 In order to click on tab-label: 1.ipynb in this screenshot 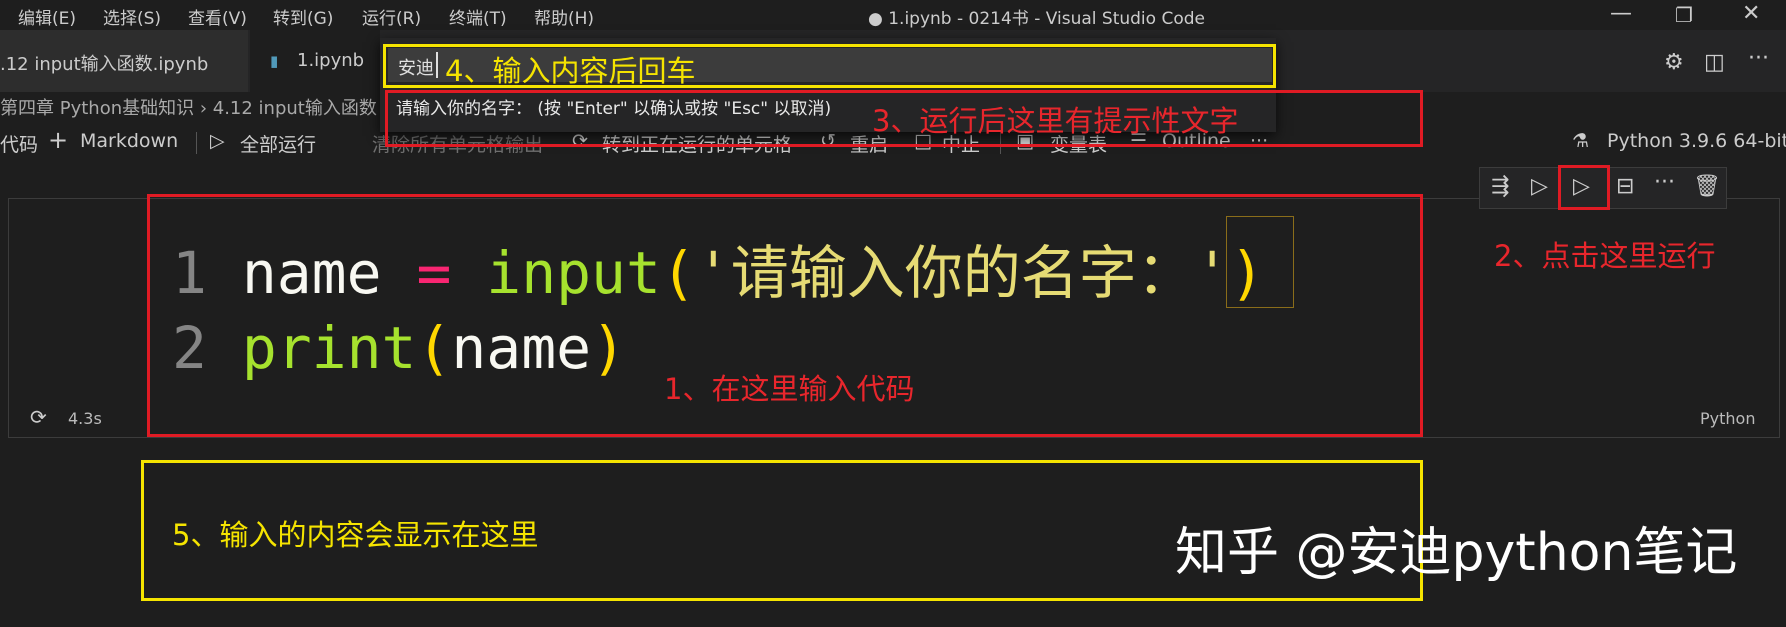, I will do `click(331, 60)`.